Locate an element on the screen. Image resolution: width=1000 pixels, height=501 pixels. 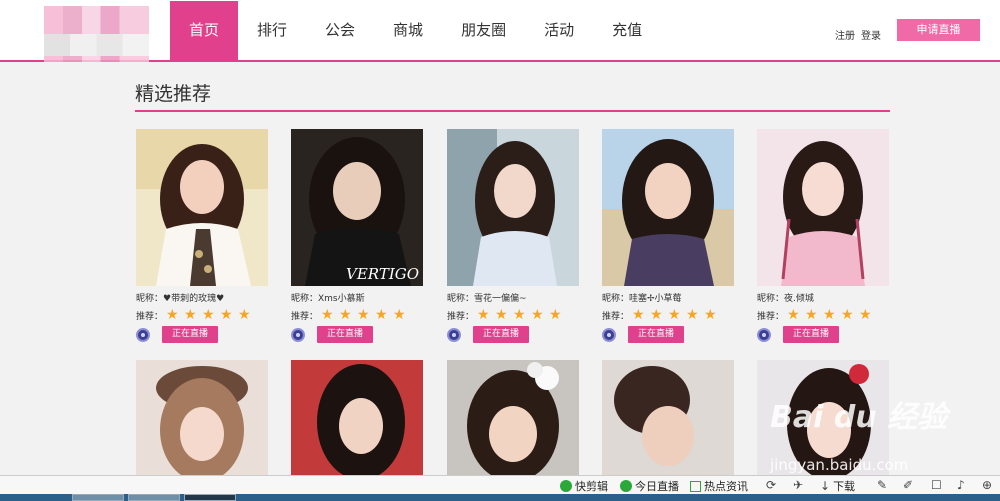
nav-guild: 公会 is located at coordinates (340, 30).